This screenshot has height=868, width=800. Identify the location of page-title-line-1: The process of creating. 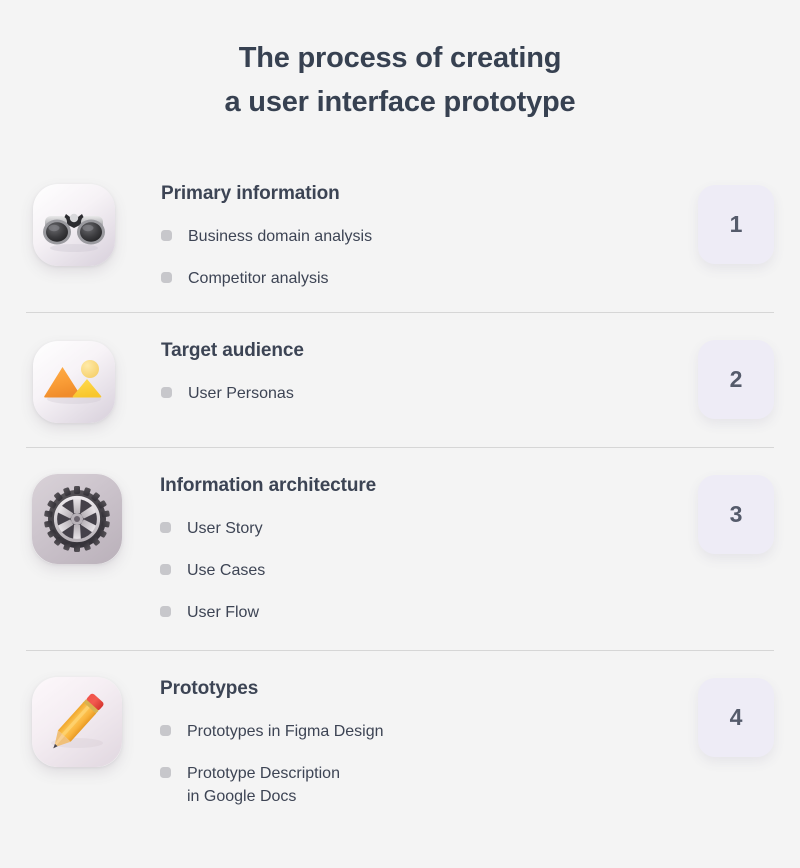
(400, 58).